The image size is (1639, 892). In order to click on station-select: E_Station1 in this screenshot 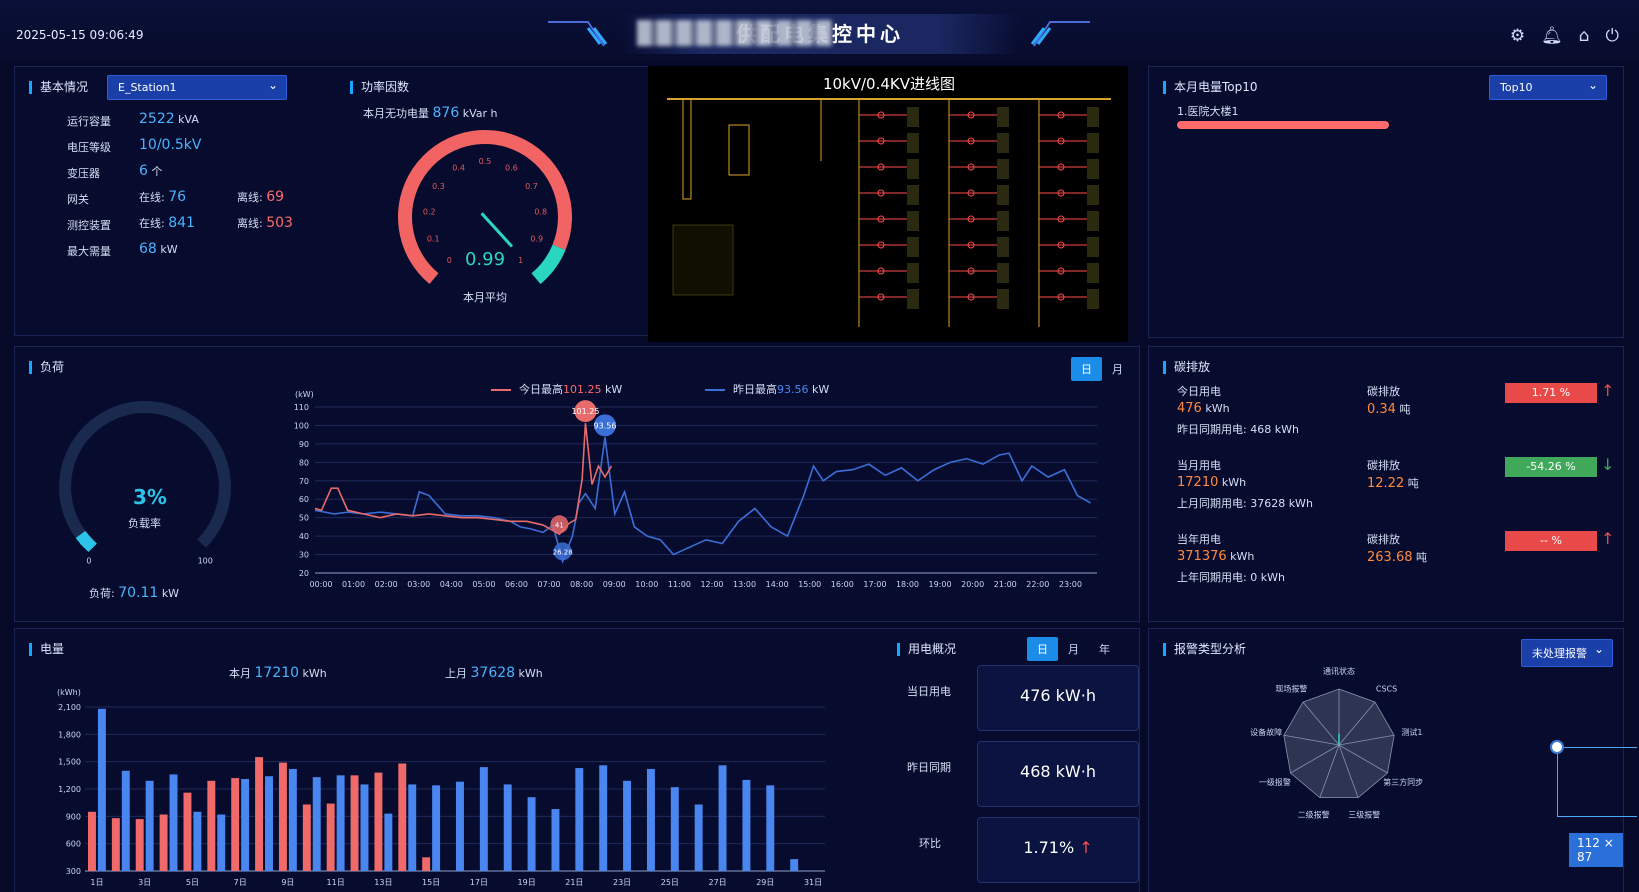, I will do `click(197, 87)`.